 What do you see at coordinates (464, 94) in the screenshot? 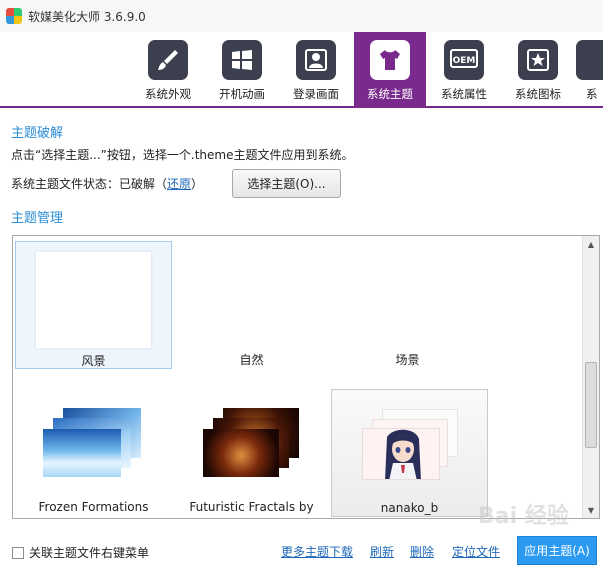
I see `tab-label: 系统属性` at bounding box center [464, 94].